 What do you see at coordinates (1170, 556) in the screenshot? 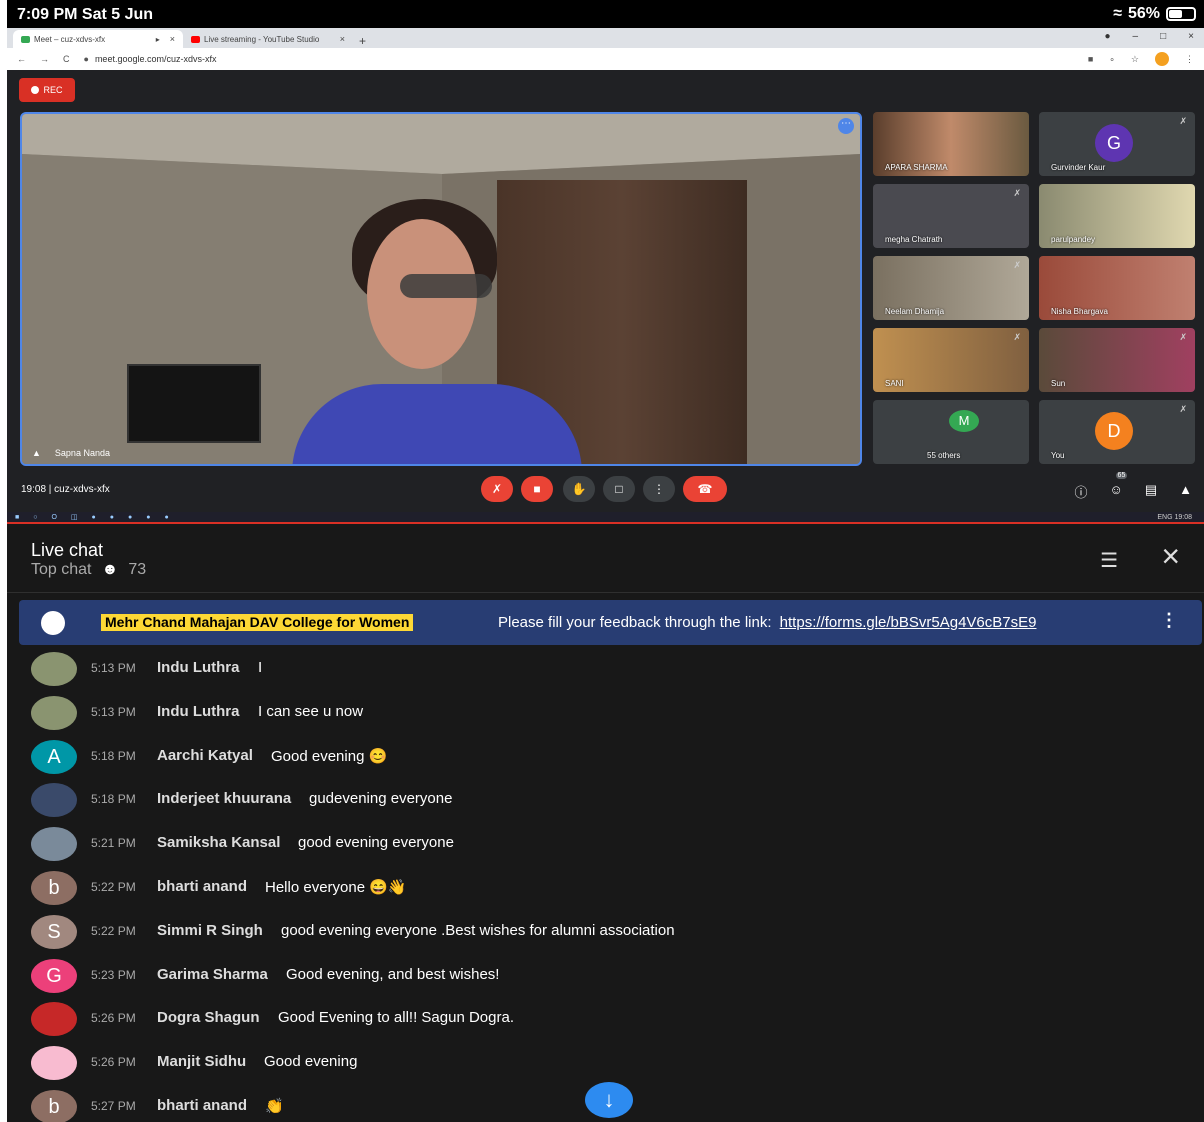
I see `close-chat-icon: ×` at bounding box center [1170, 556].